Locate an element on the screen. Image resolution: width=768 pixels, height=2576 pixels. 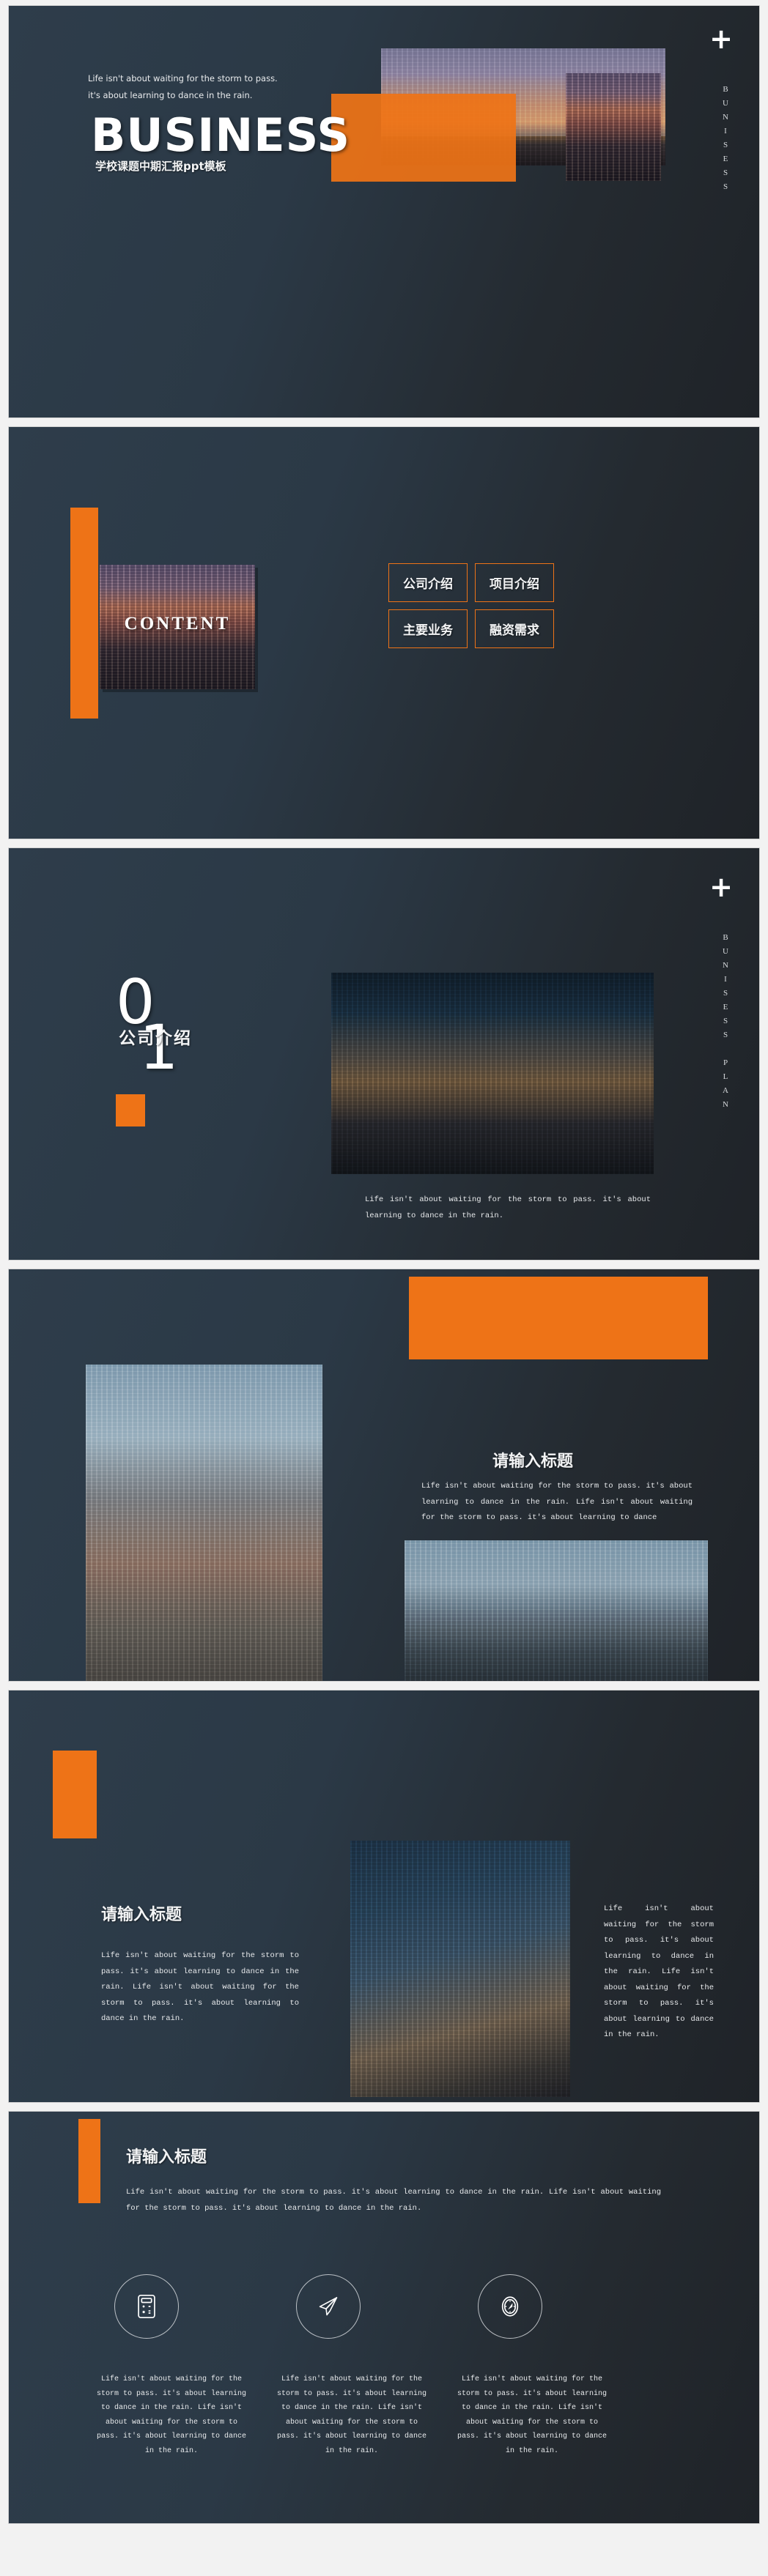
menu-item-business: 主要业务 is located at coordinates (428, 628).